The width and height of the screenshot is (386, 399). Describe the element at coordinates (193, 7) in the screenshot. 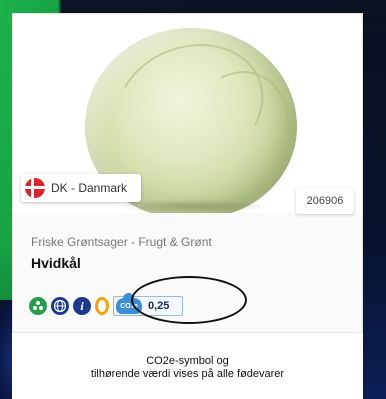

I see `background-top-strip` at that location.